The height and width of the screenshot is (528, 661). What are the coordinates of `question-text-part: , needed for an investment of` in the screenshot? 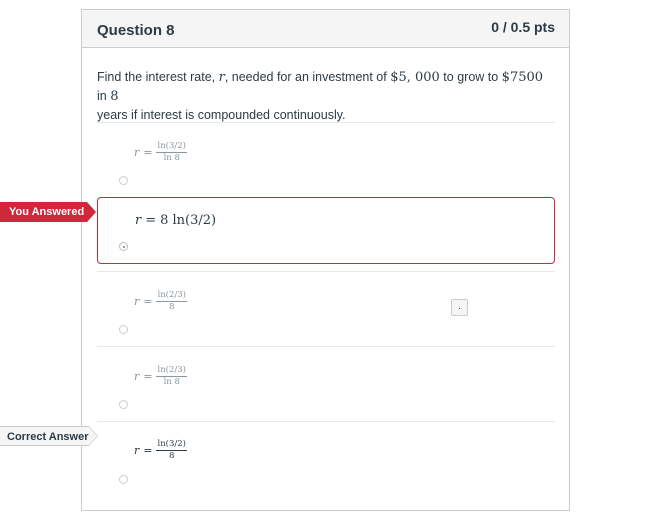 It's located at (307, 77).